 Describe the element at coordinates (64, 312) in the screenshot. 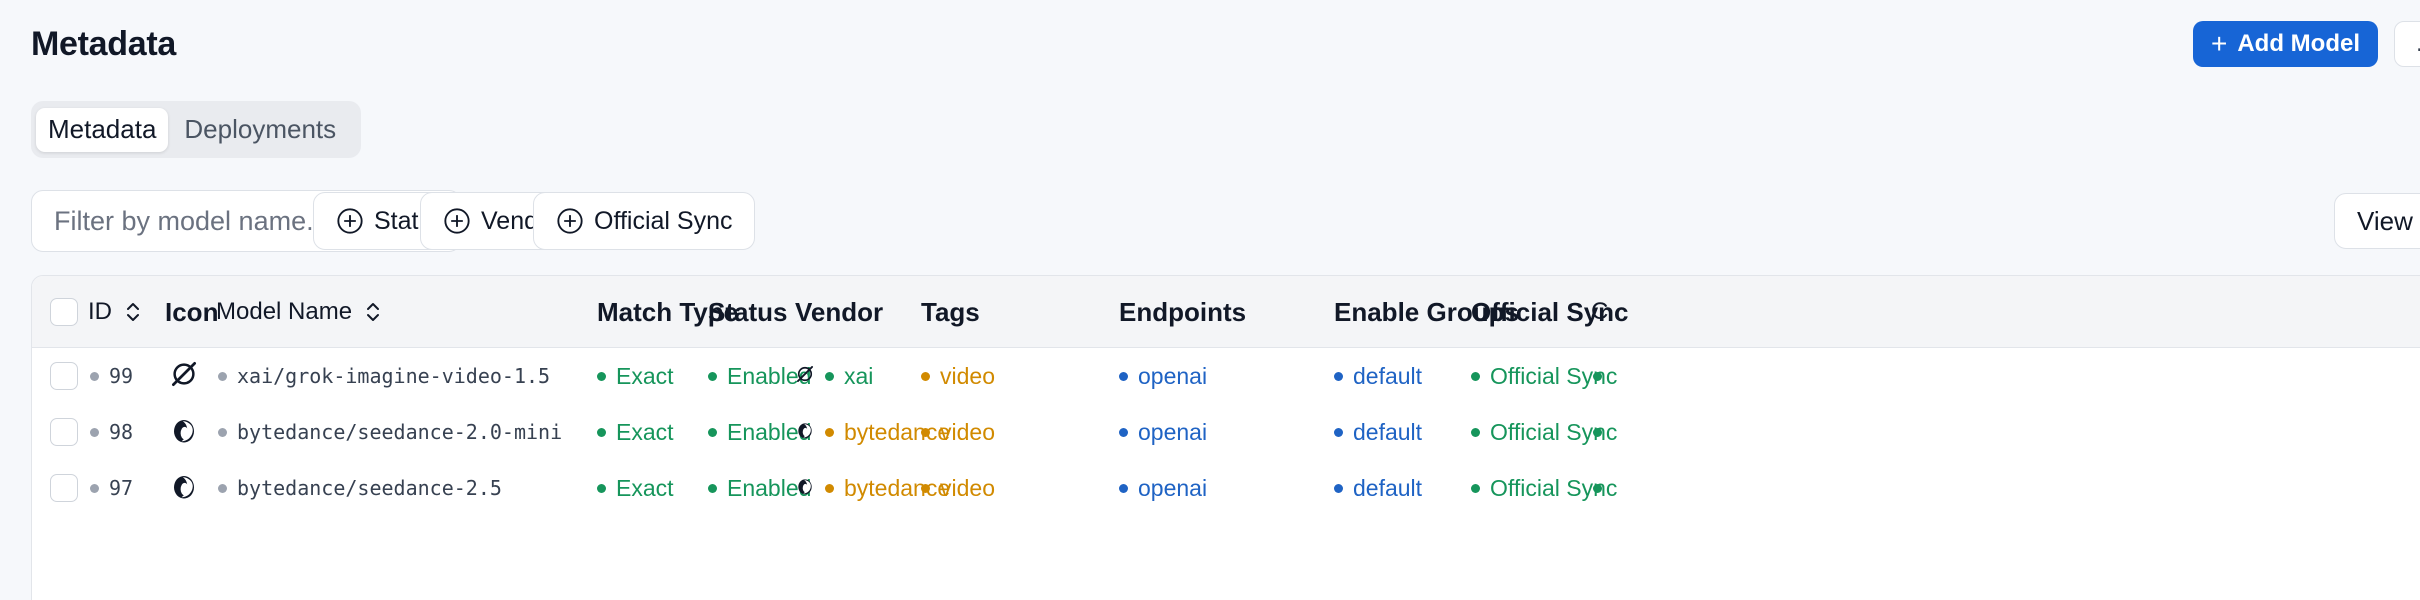

I see `select-all-checkbox` at that location.